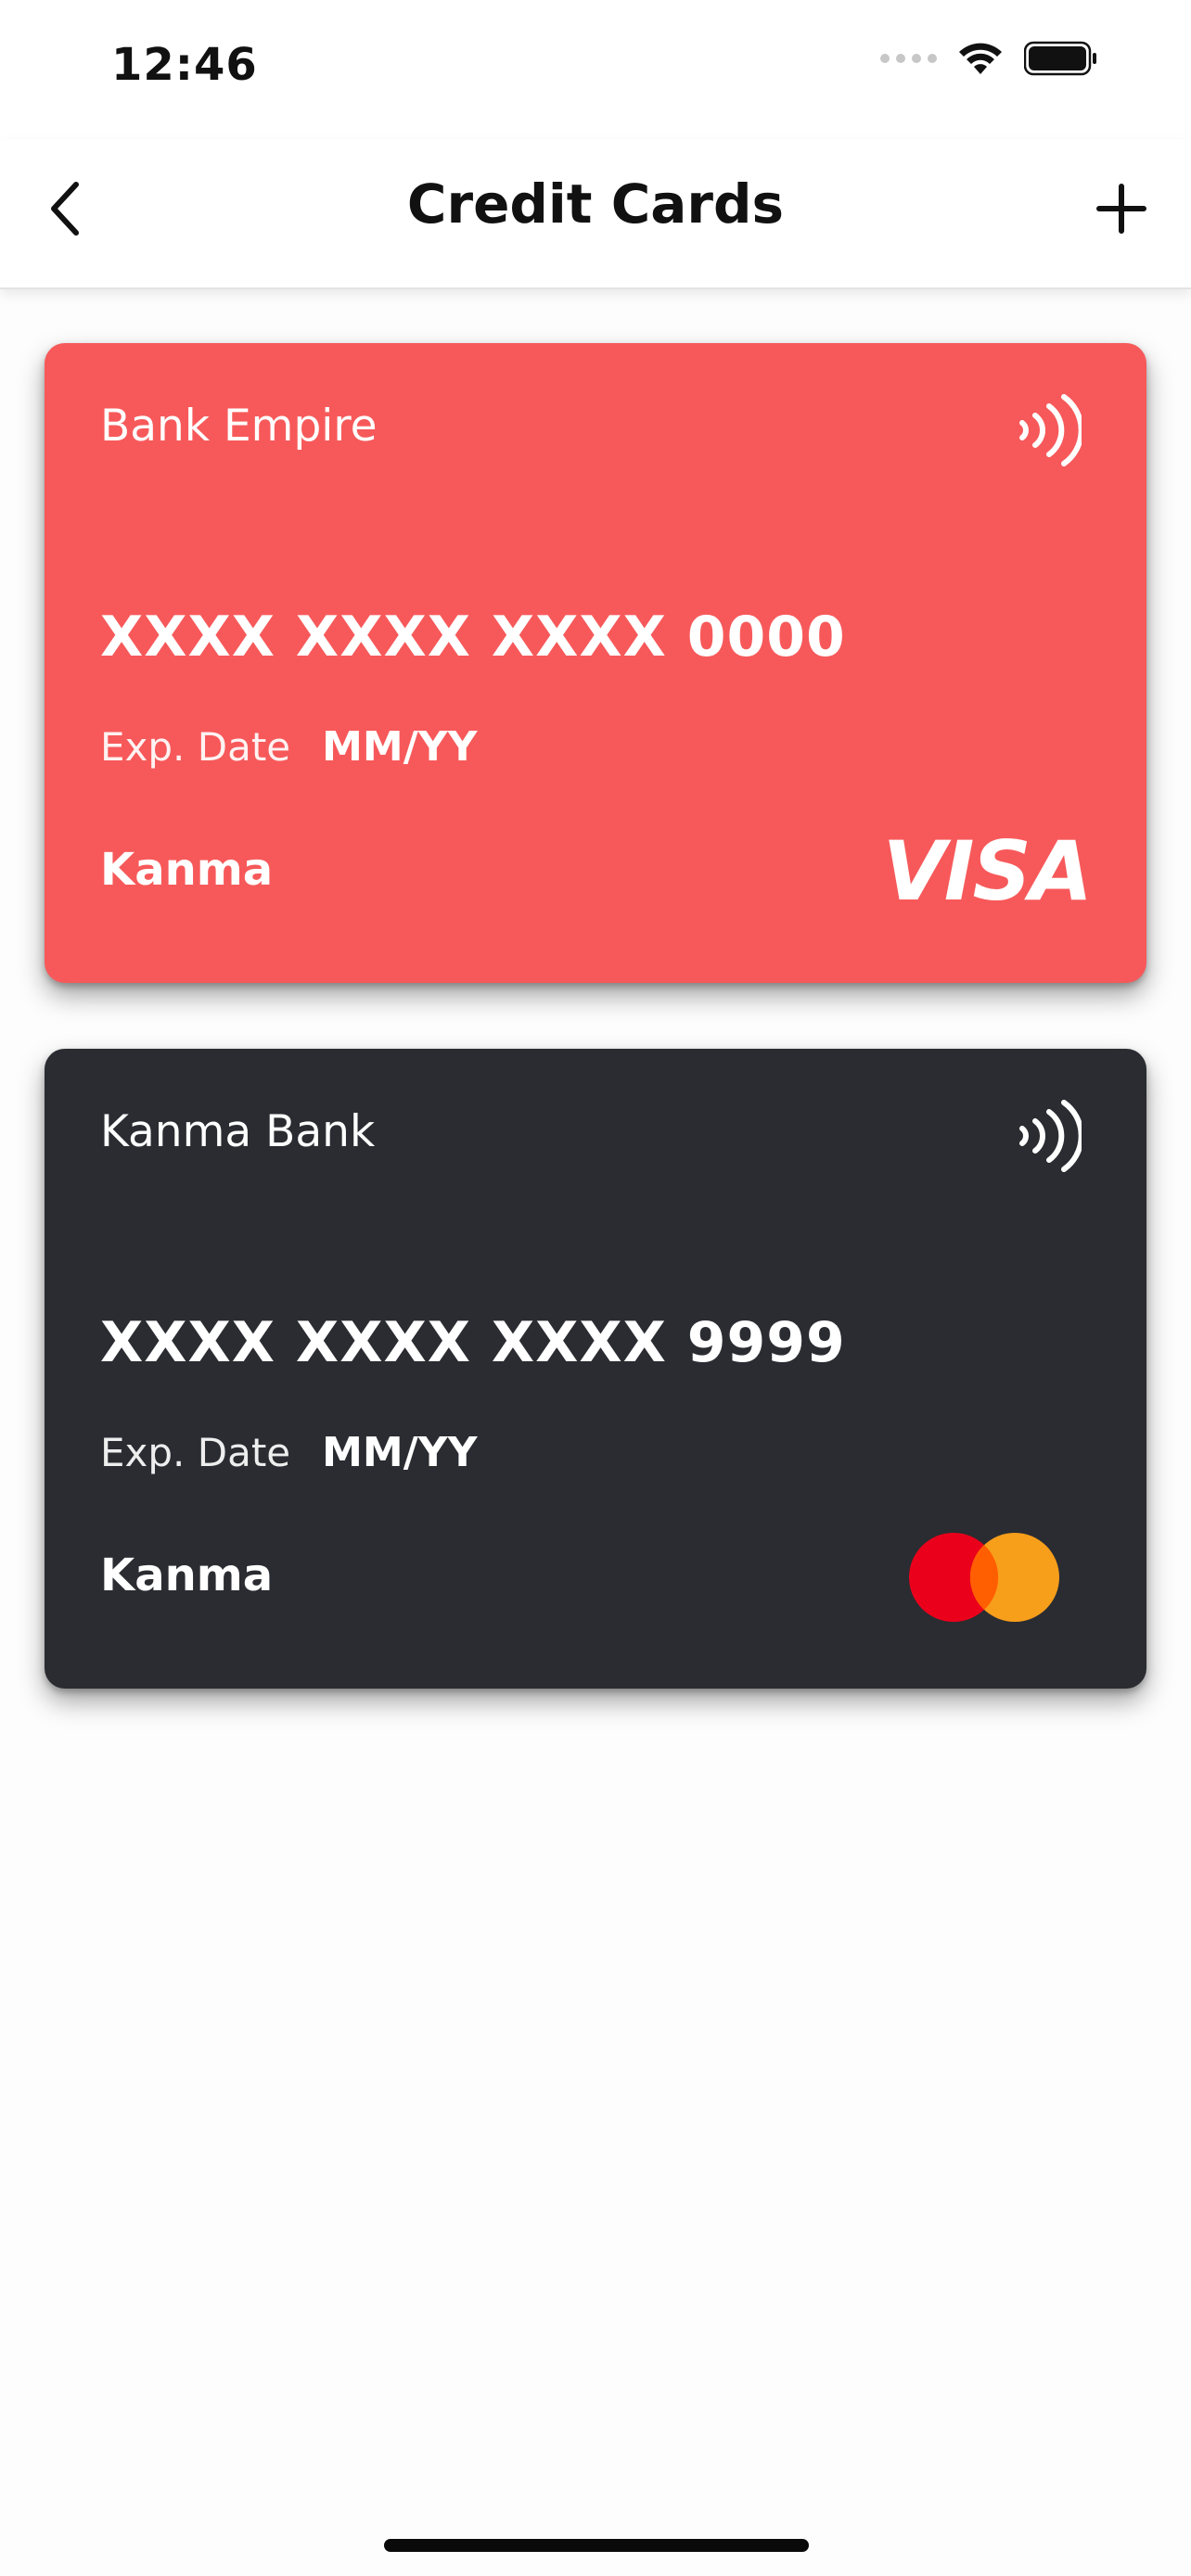 This screenshot has width=1191, height=2576. I want to click on page-title: Credit Cards, so click(595, 204).